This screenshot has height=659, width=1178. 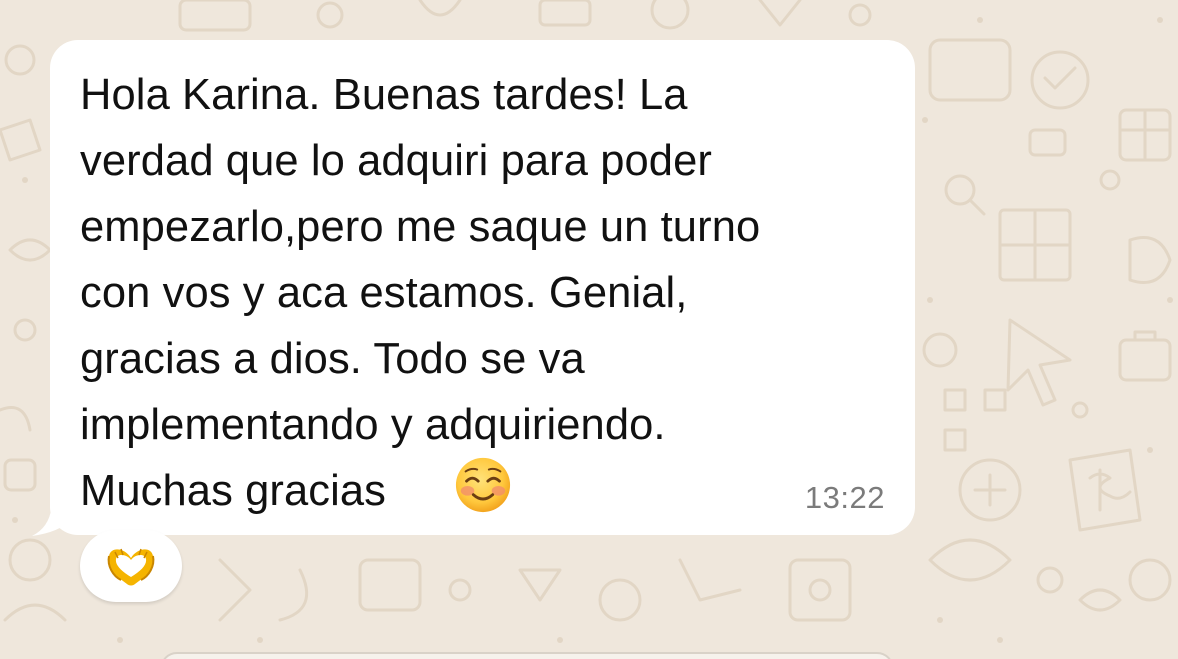 I want to click on message-line: empezarlo,pero me saque un turno, so click(x=420, y=227).